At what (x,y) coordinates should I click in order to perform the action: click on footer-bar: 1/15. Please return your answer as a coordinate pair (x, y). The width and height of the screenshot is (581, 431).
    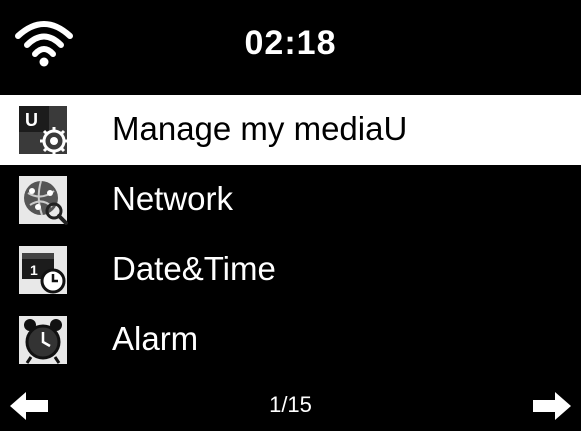
    Looking at the image, I should click on (290, 405).